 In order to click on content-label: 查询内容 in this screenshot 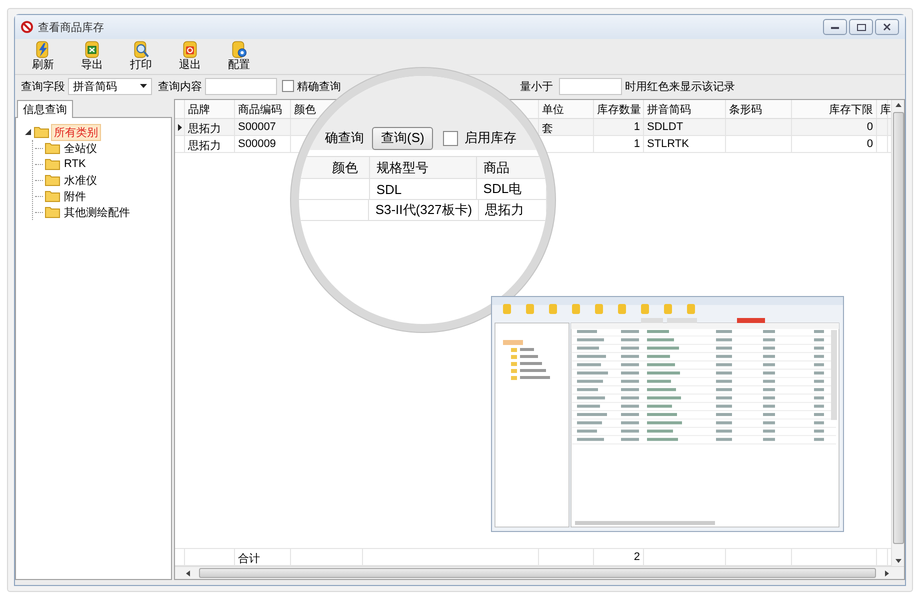, I will do `click(180, 87)`.